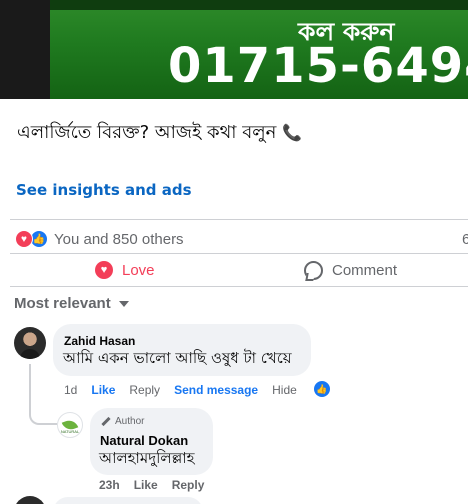 The width and height of the screenshot is (468, 504). What do you see at coordinates (103, 390) in the screenshot?
I see `comment-like-button: Like` at bounding box center [103, 390].